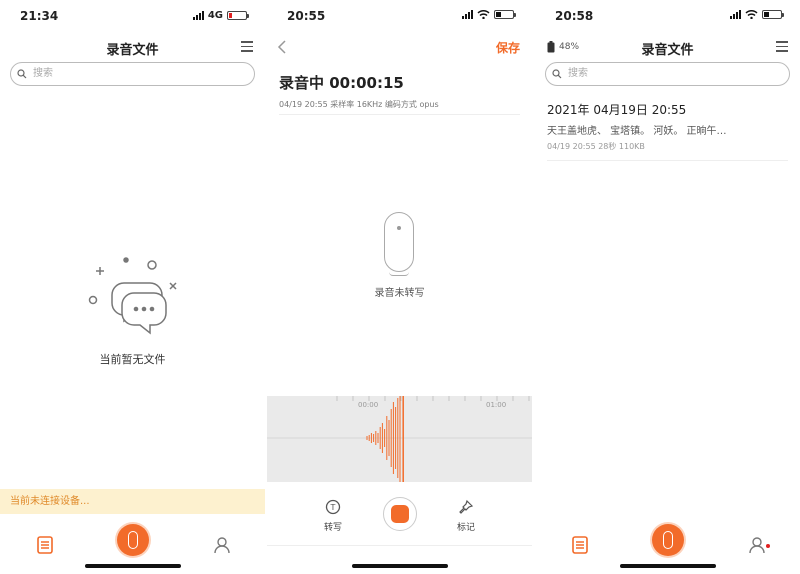  I want to click on timeline-label-end: 01:00, so click(496, 405).